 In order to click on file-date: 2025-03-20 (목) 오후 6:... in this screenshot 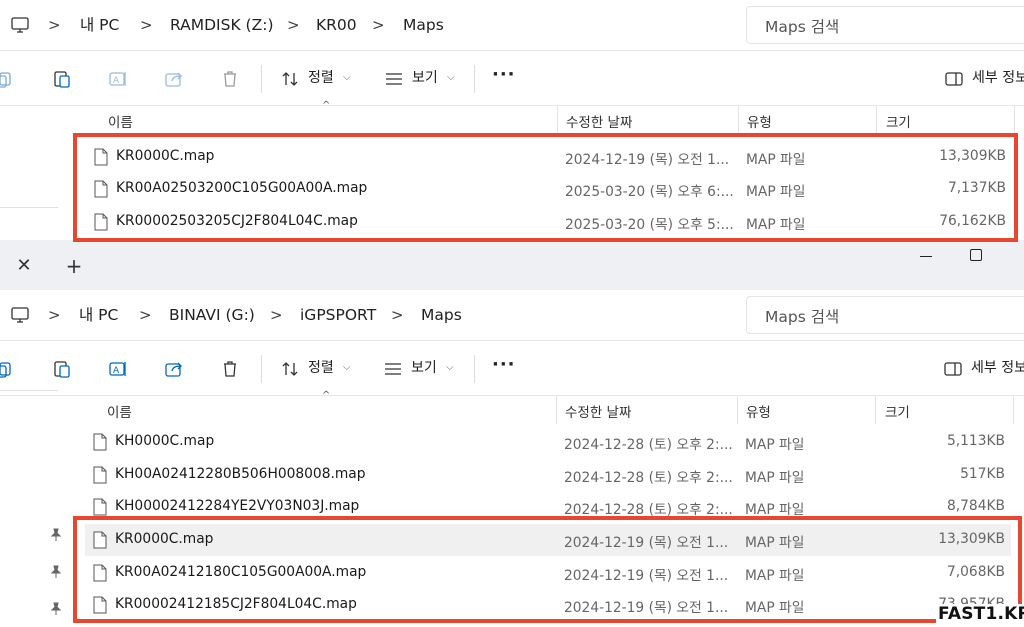, I will do `click(649, 192)`.